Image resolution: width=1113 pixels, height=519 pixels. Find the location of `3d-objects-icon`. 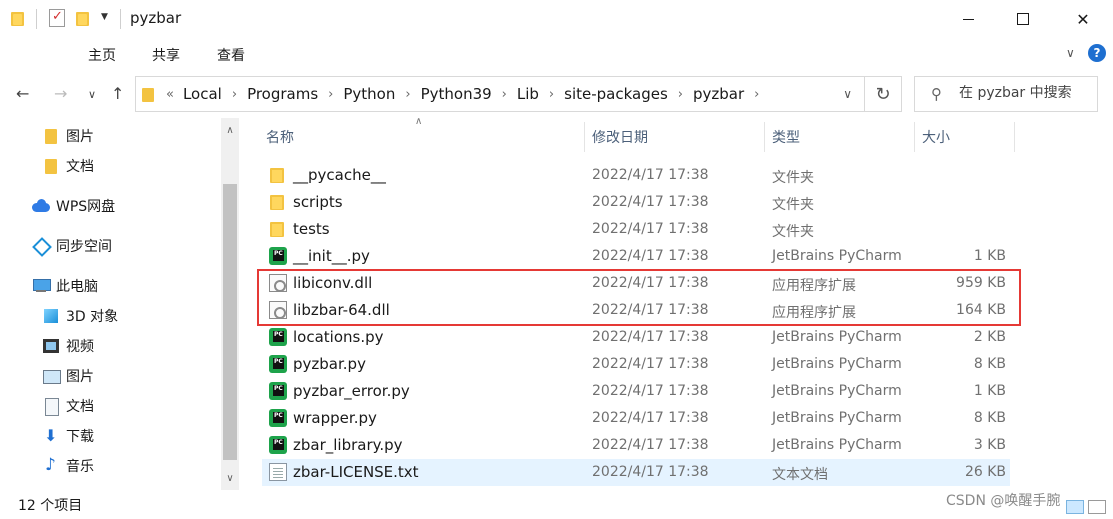

3d-objects-icon is located at coordinates (51, 316).